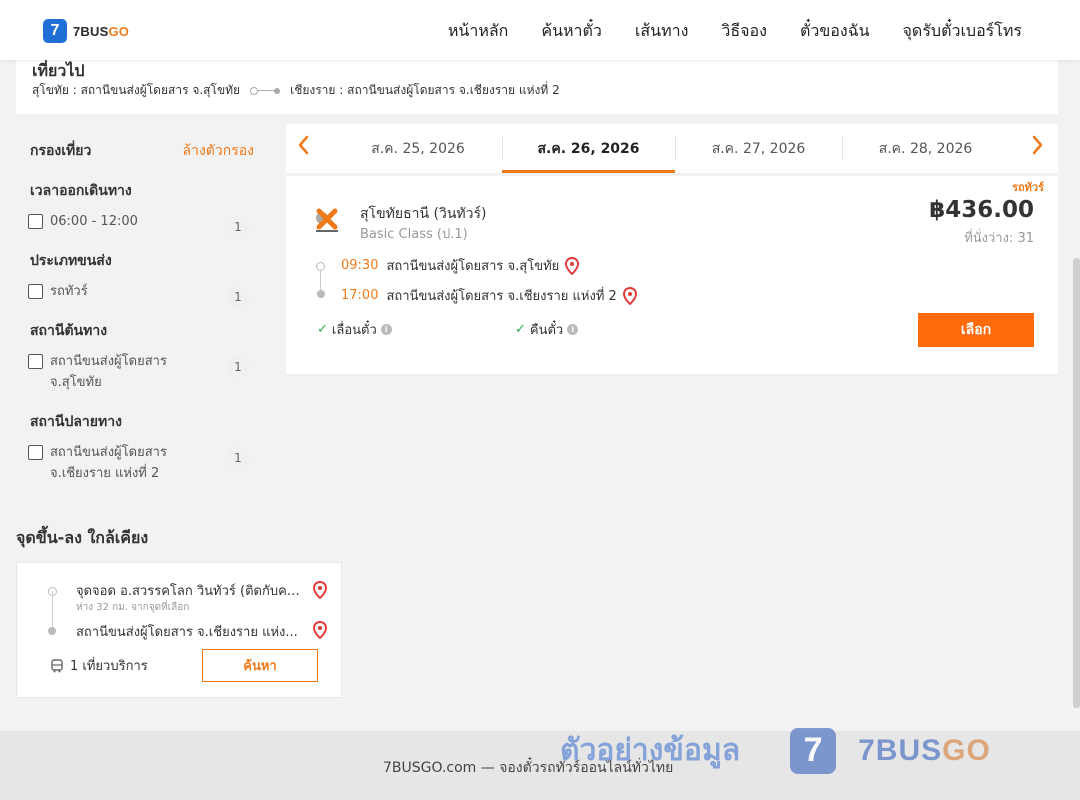  Describe the element at coordinates (418, 148) in the screenshot. I see `date-tab: ส.ค. 25, 2026` at that location.